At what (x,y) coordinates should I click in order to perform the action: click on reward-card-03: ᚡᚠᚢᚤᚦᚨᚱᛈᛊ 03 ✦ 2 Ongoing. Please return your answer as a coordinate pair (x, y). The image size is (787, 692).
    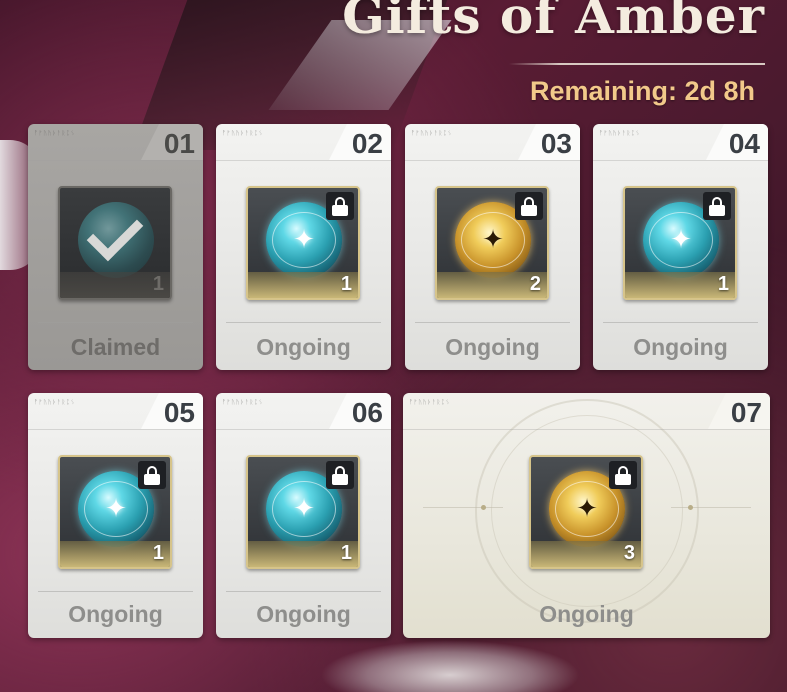
    Looking at the image, I should click on (492, 247).